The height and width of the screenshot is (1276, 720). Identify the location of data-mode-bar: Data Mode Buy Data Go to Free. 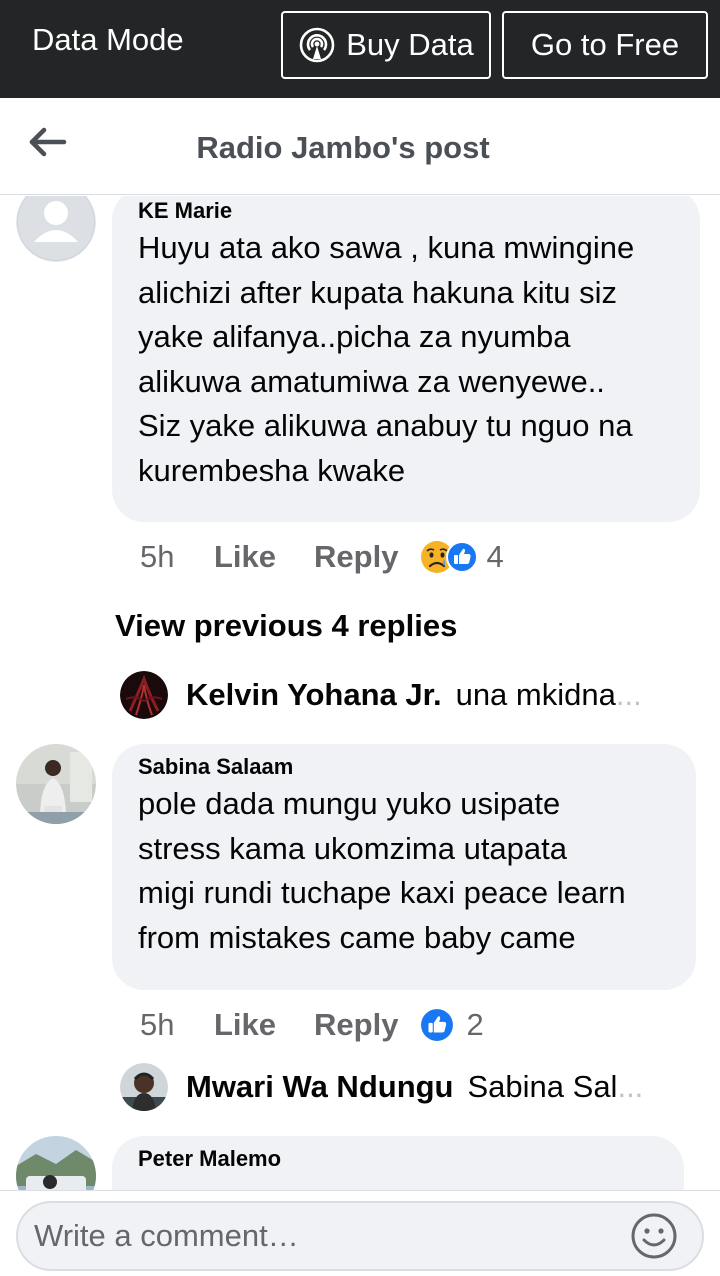
(360, 49).